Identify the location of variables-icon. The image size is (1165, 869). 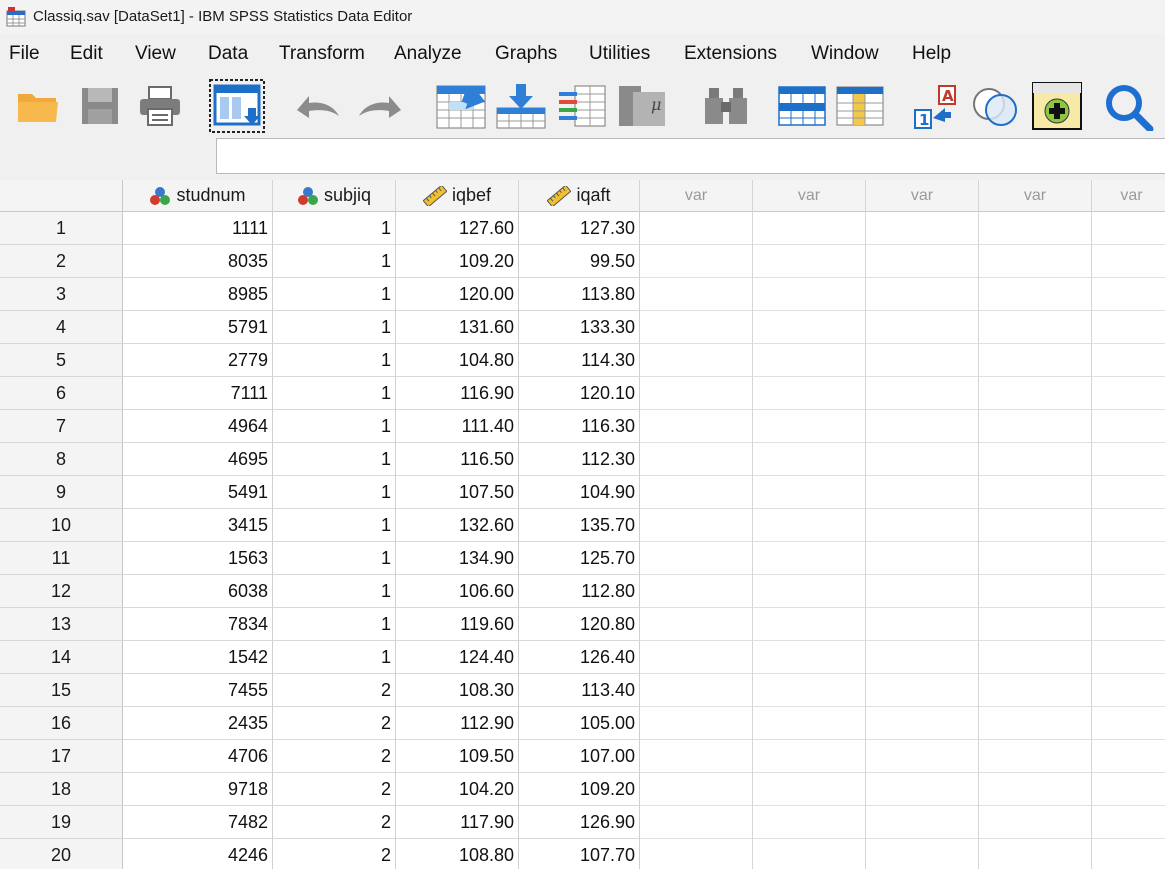
(582, 106).